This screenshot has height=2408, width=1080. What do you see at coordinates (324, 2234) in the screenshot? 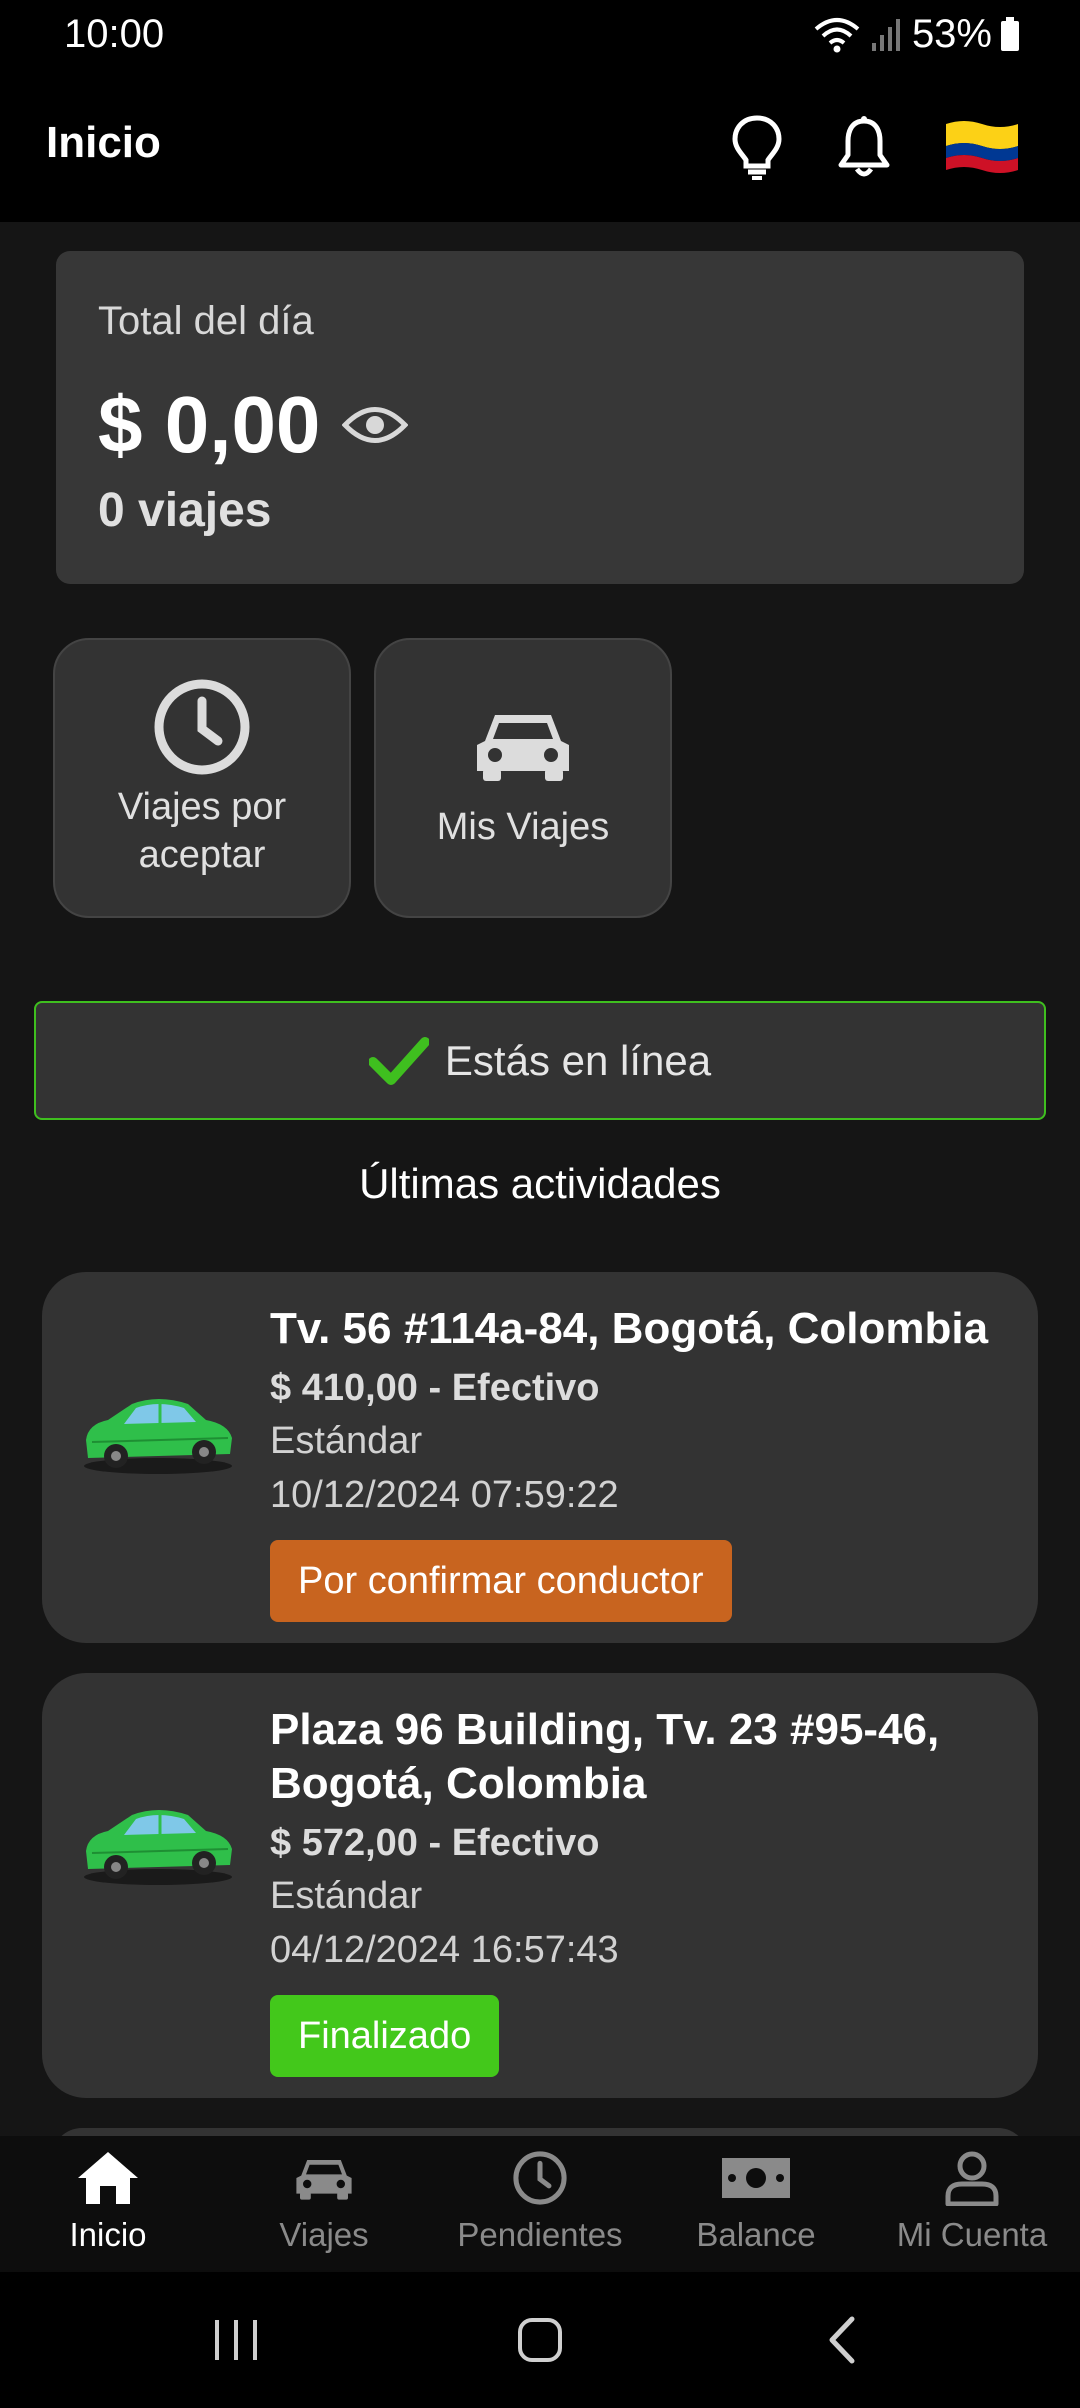
I see `nav-label: Viajes` at bounding box center [324, 2234].